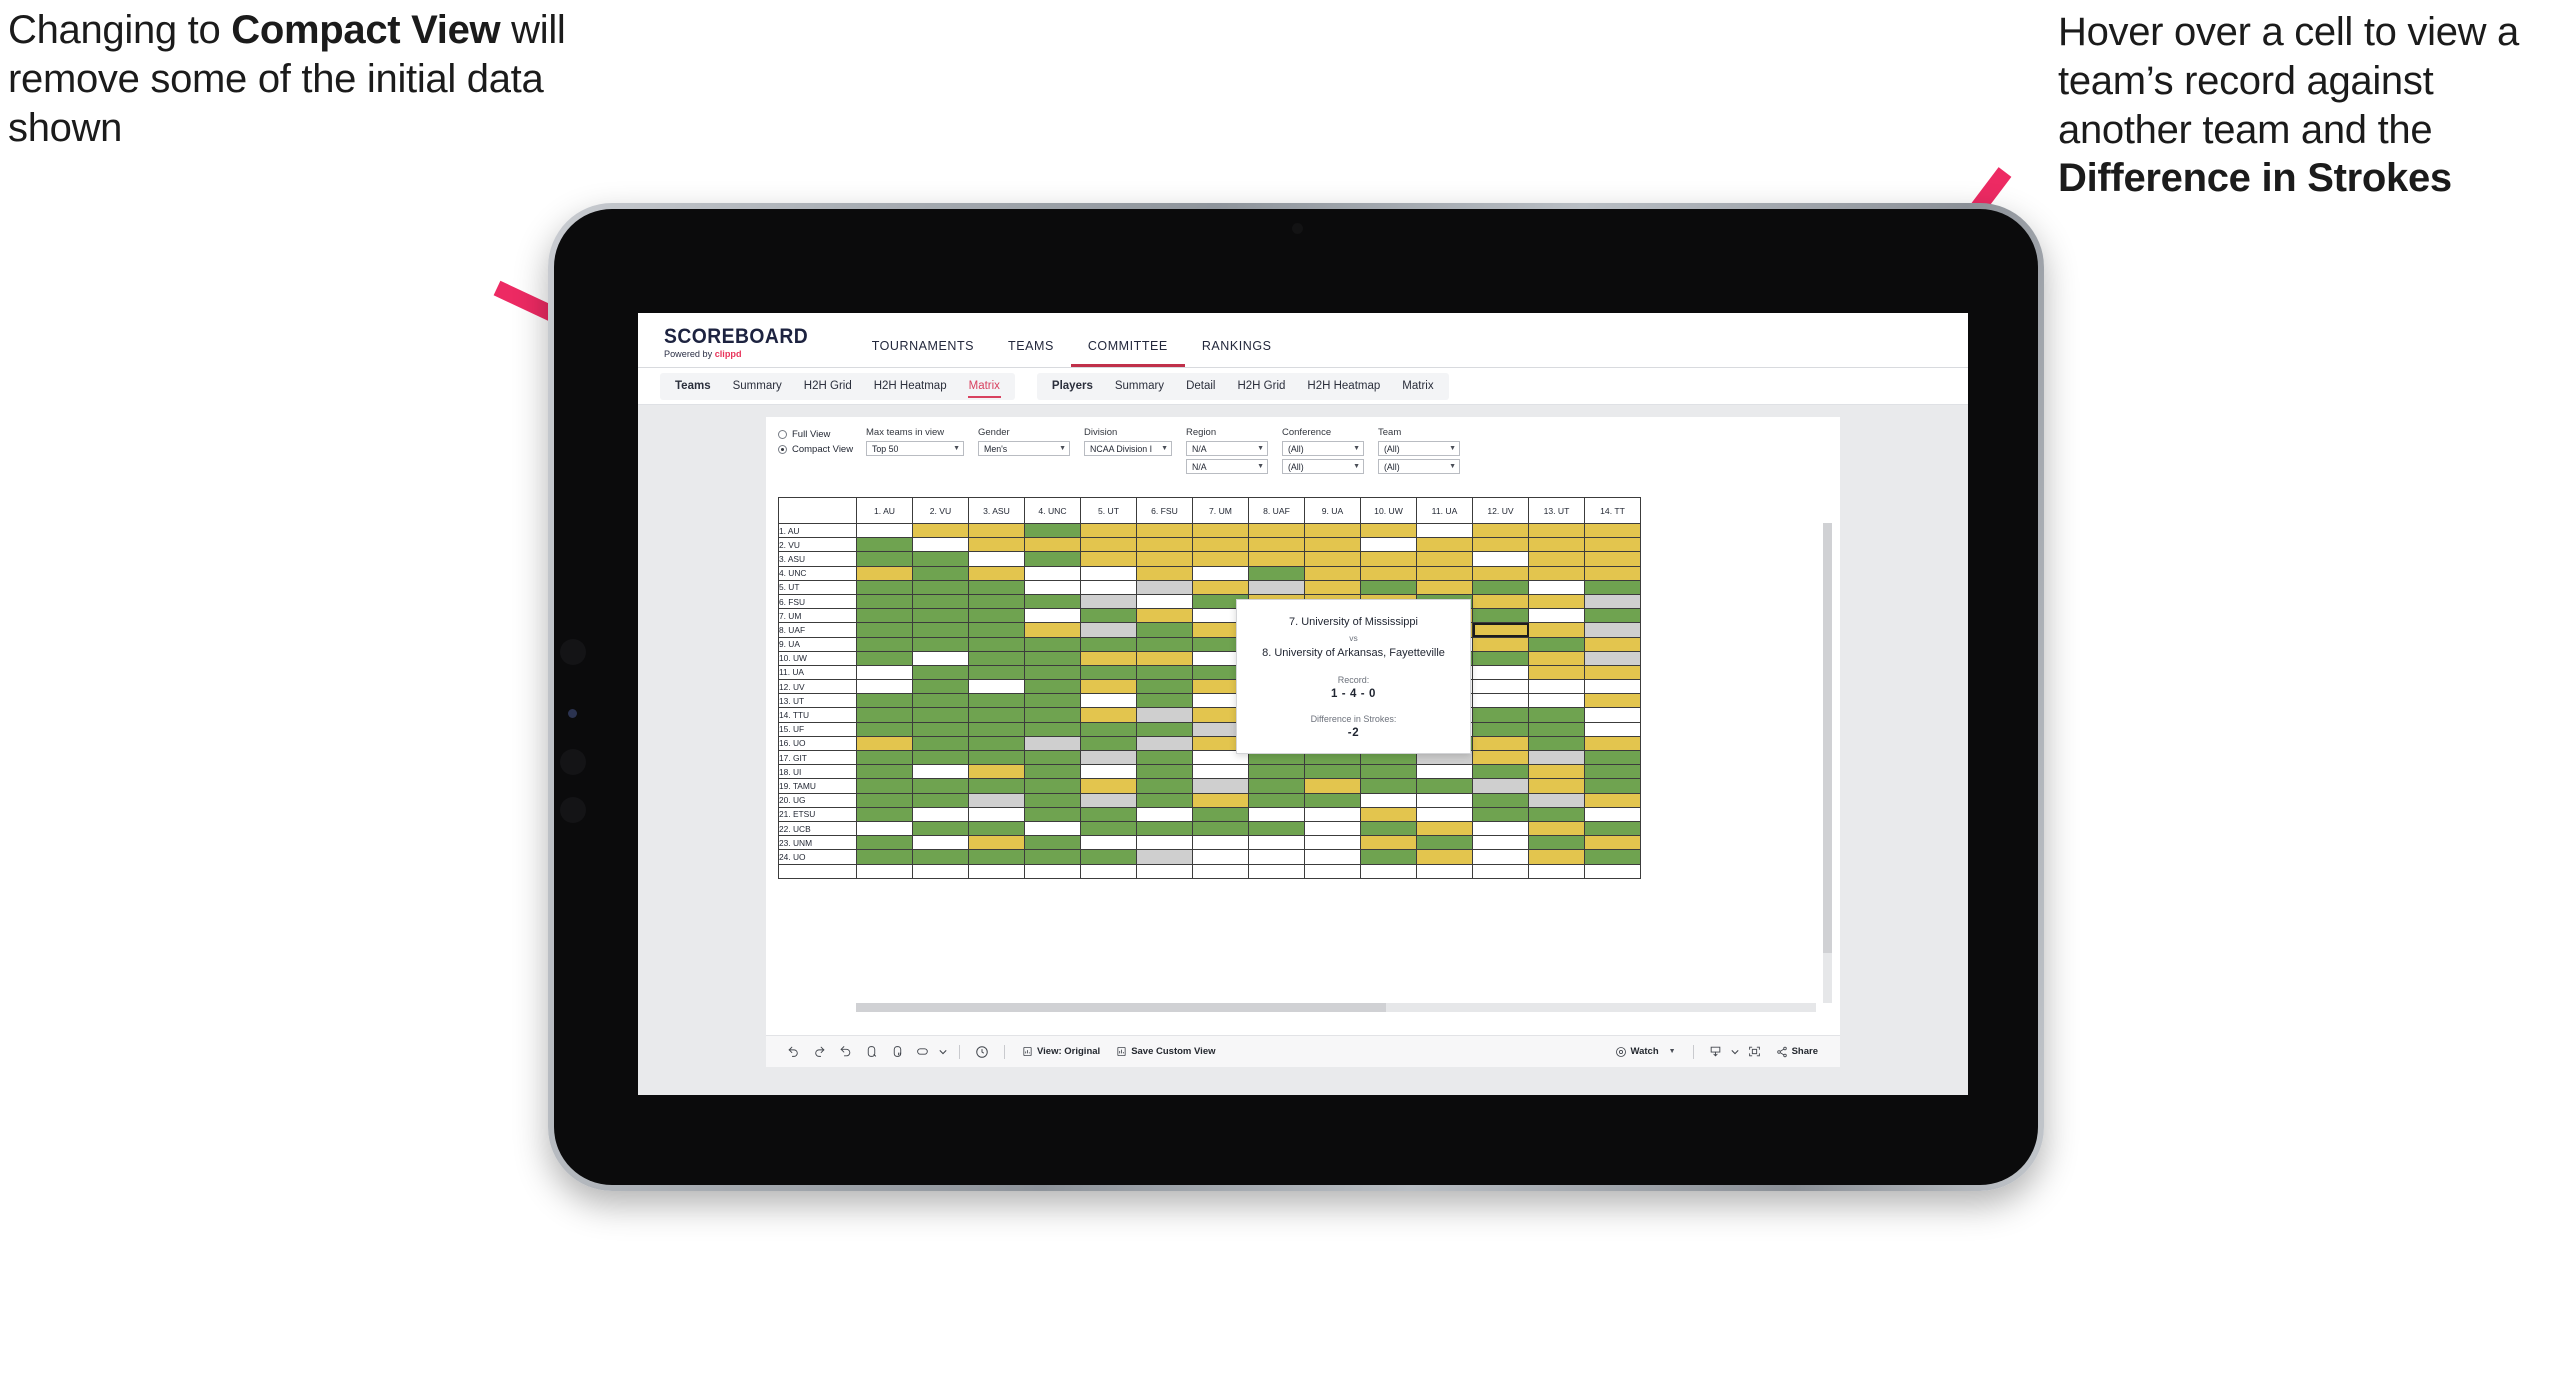 This screenshot has width=2565, height=1380. What do you see at coordinates (742, 346) in the screenshot?
I see `app-logo: SCOREBOARD Powered by clippd` at bounding box center [742, 346].